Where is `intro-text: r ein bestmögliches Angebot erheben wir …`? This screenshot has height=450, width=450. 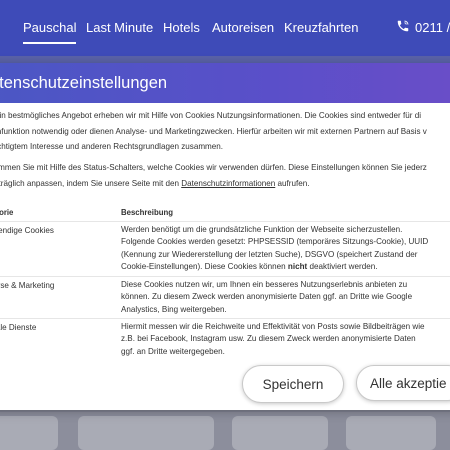 intro-text: r ein bestmögliches Angebot erheben wir … is located at coordinates (225, 131).